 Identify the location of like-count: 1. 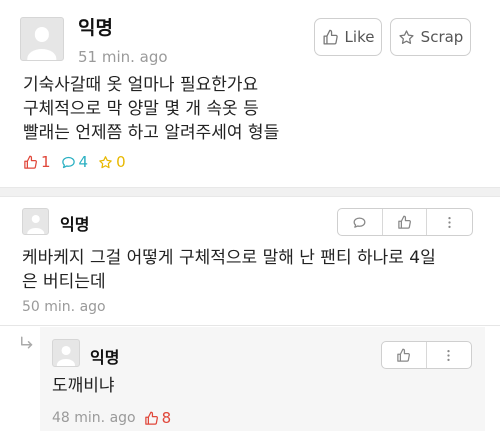
(37, 162).